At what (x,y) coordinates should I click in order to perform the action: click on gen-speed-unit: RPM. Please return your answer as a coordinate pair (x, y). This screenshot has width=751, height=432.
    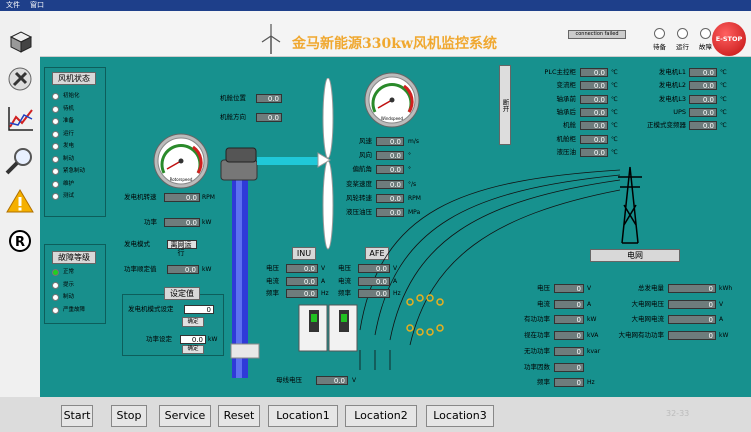
    Looking at the image, I should click on (208, 197).